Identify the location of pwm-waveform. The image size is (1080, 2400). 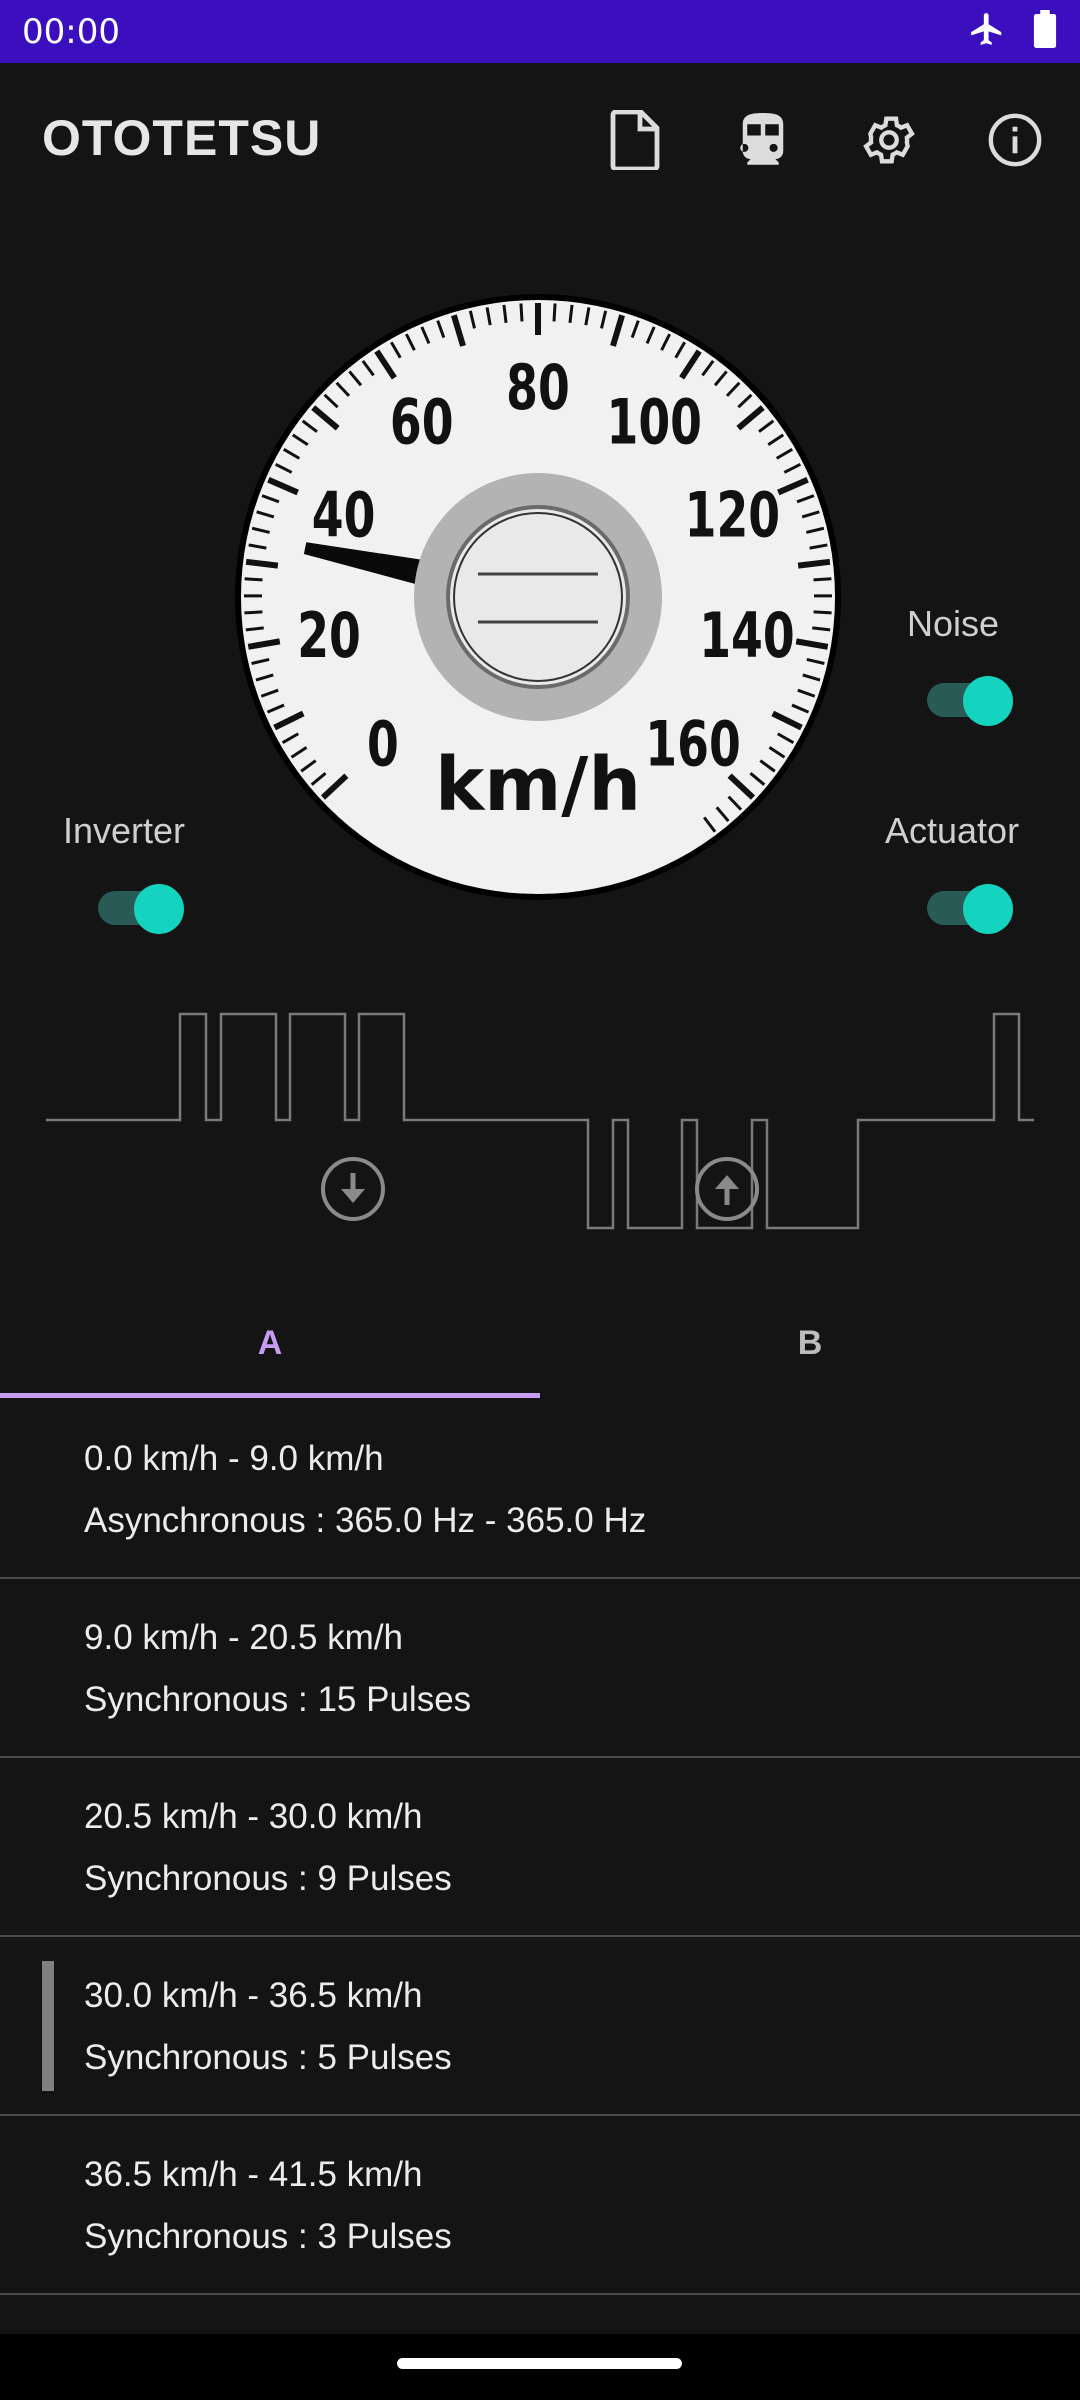
(540, 1120).